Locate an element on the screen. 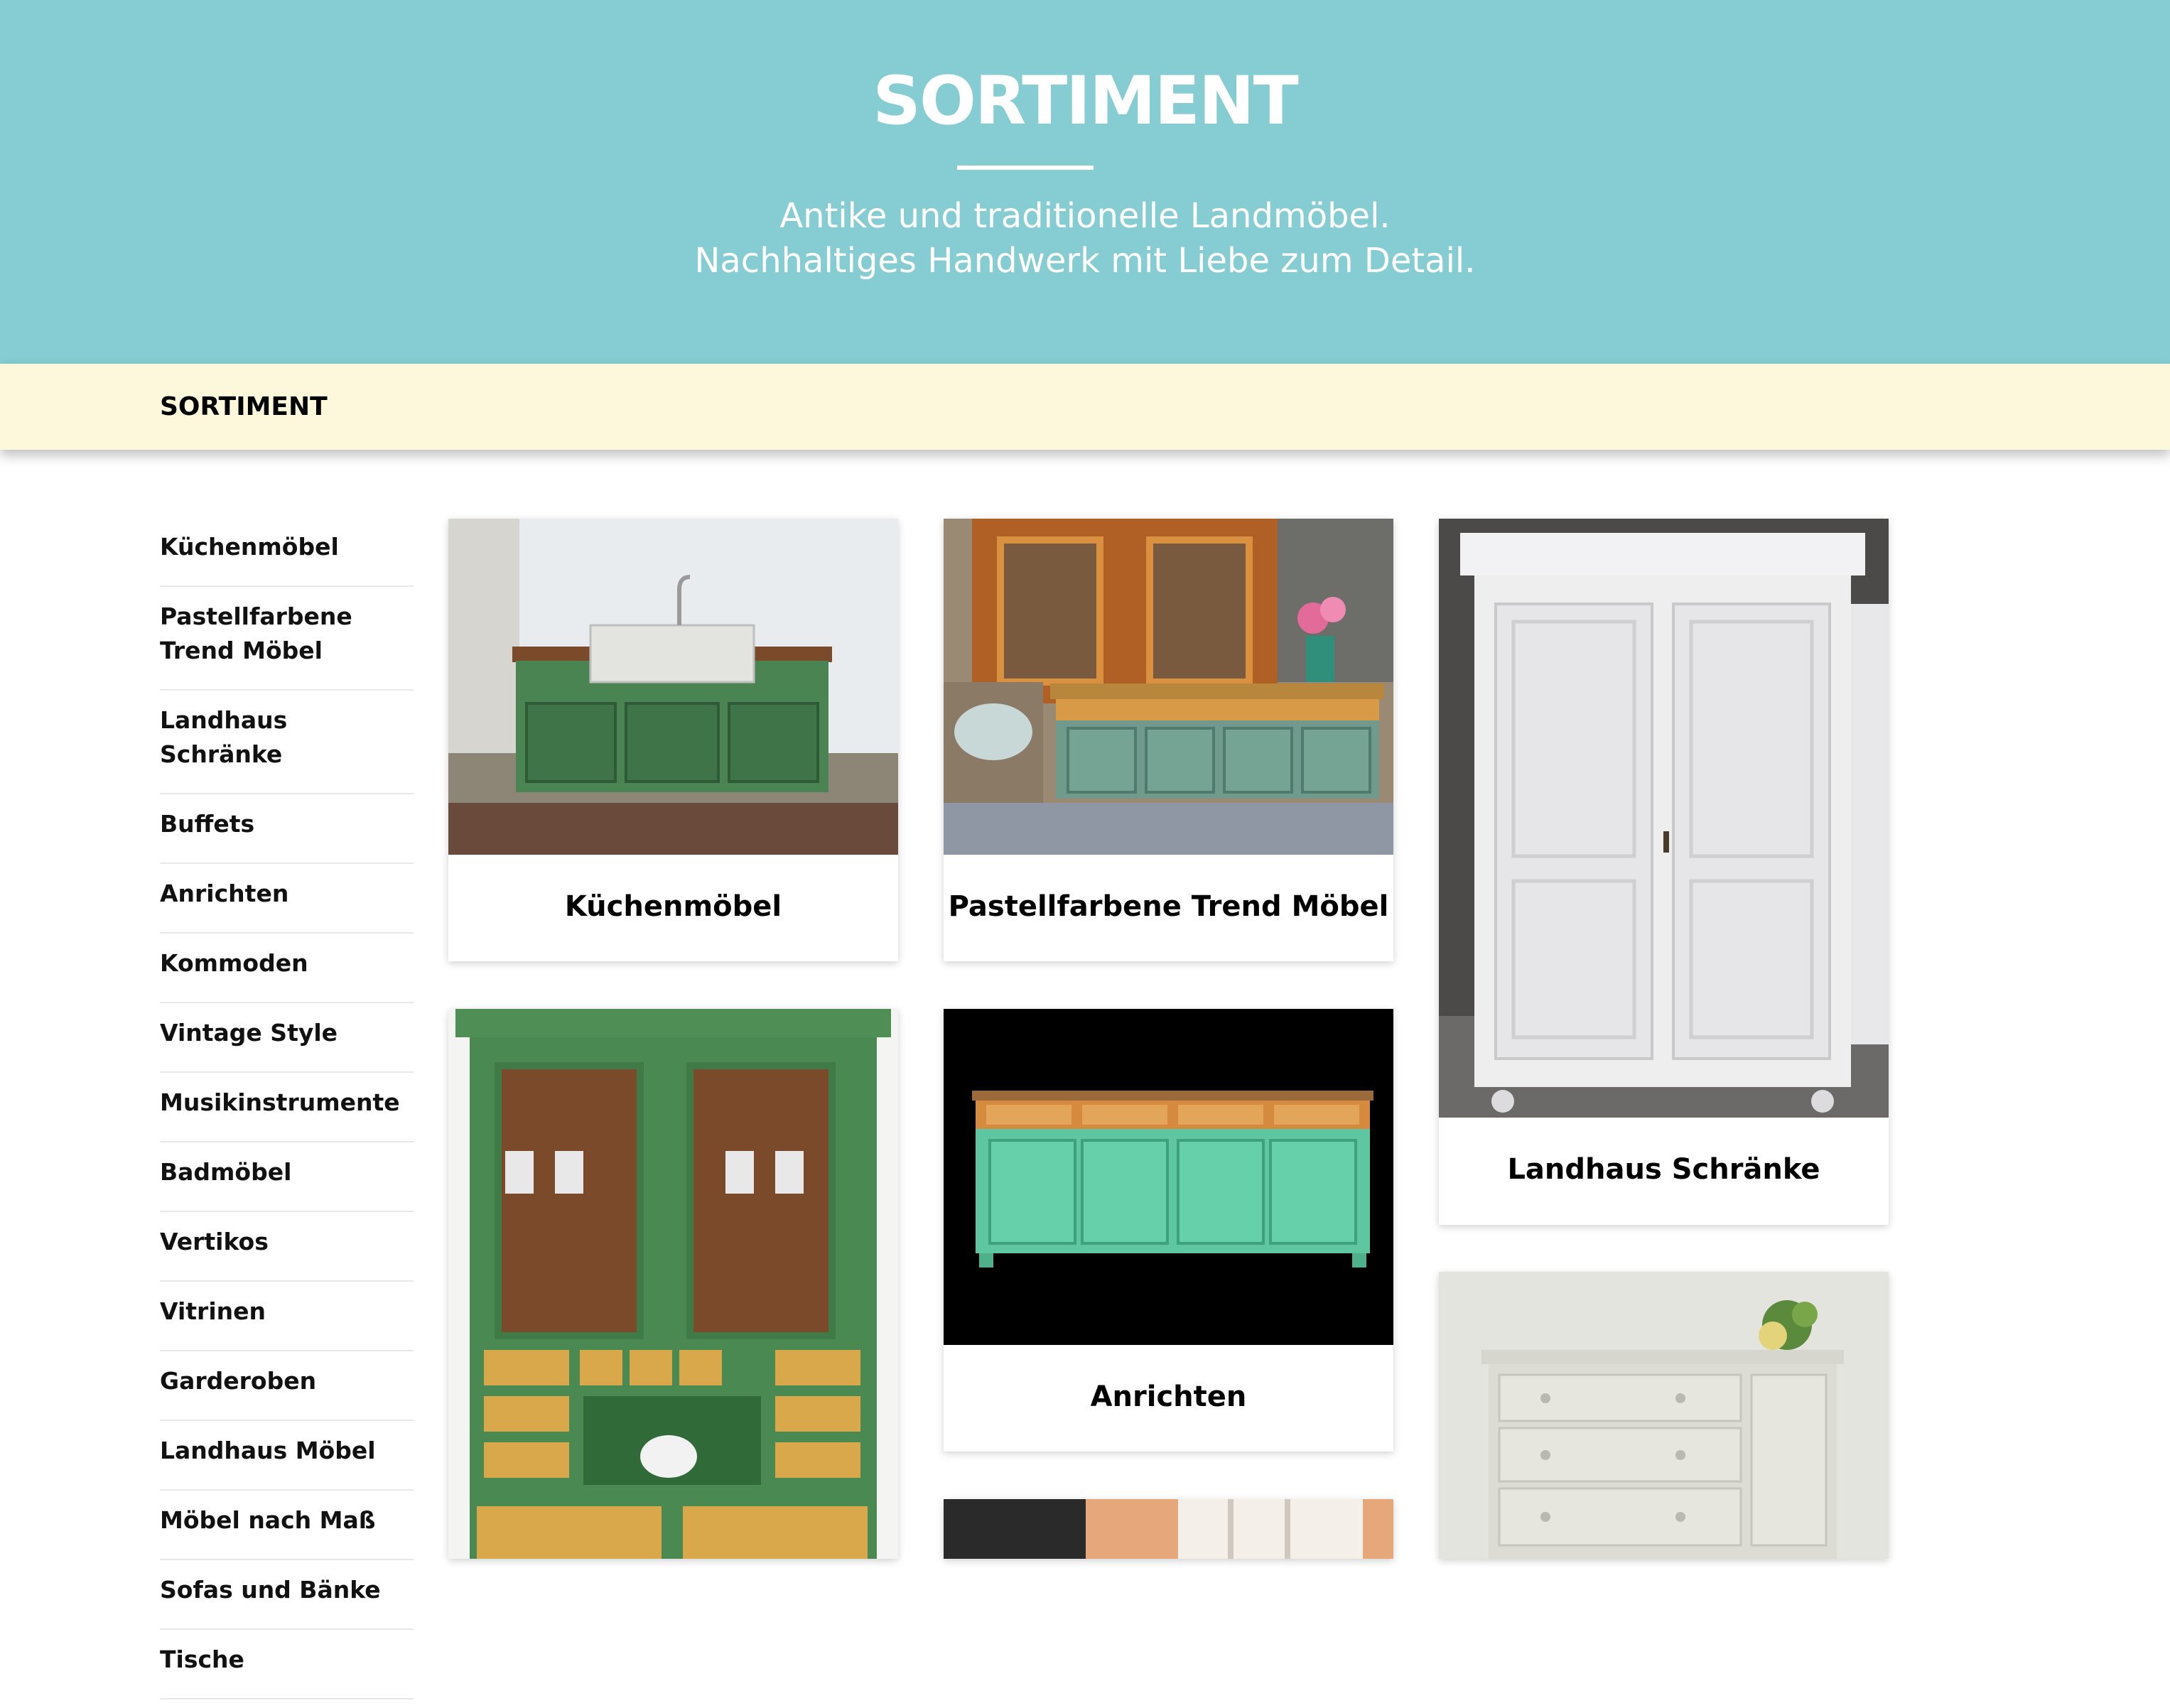  category-card-landhaus-schraenke: Landhaus Schränke is located at coordinates (1664, 872).